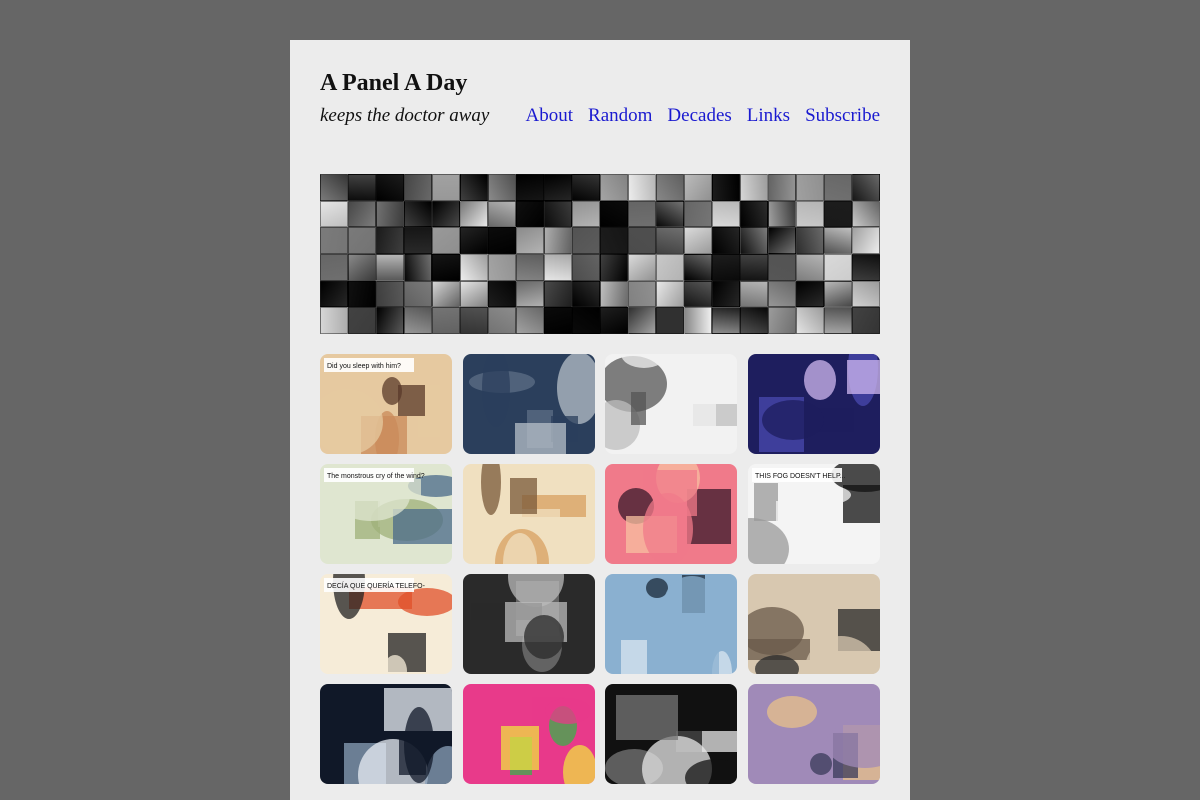 This screenshot has width=1200, height=800. What do you see at coordinates (386, 514) in the screenshot?
I see `panel-thumb-5: The monstrous cry of the wind?` at bounding box center [386, 514].